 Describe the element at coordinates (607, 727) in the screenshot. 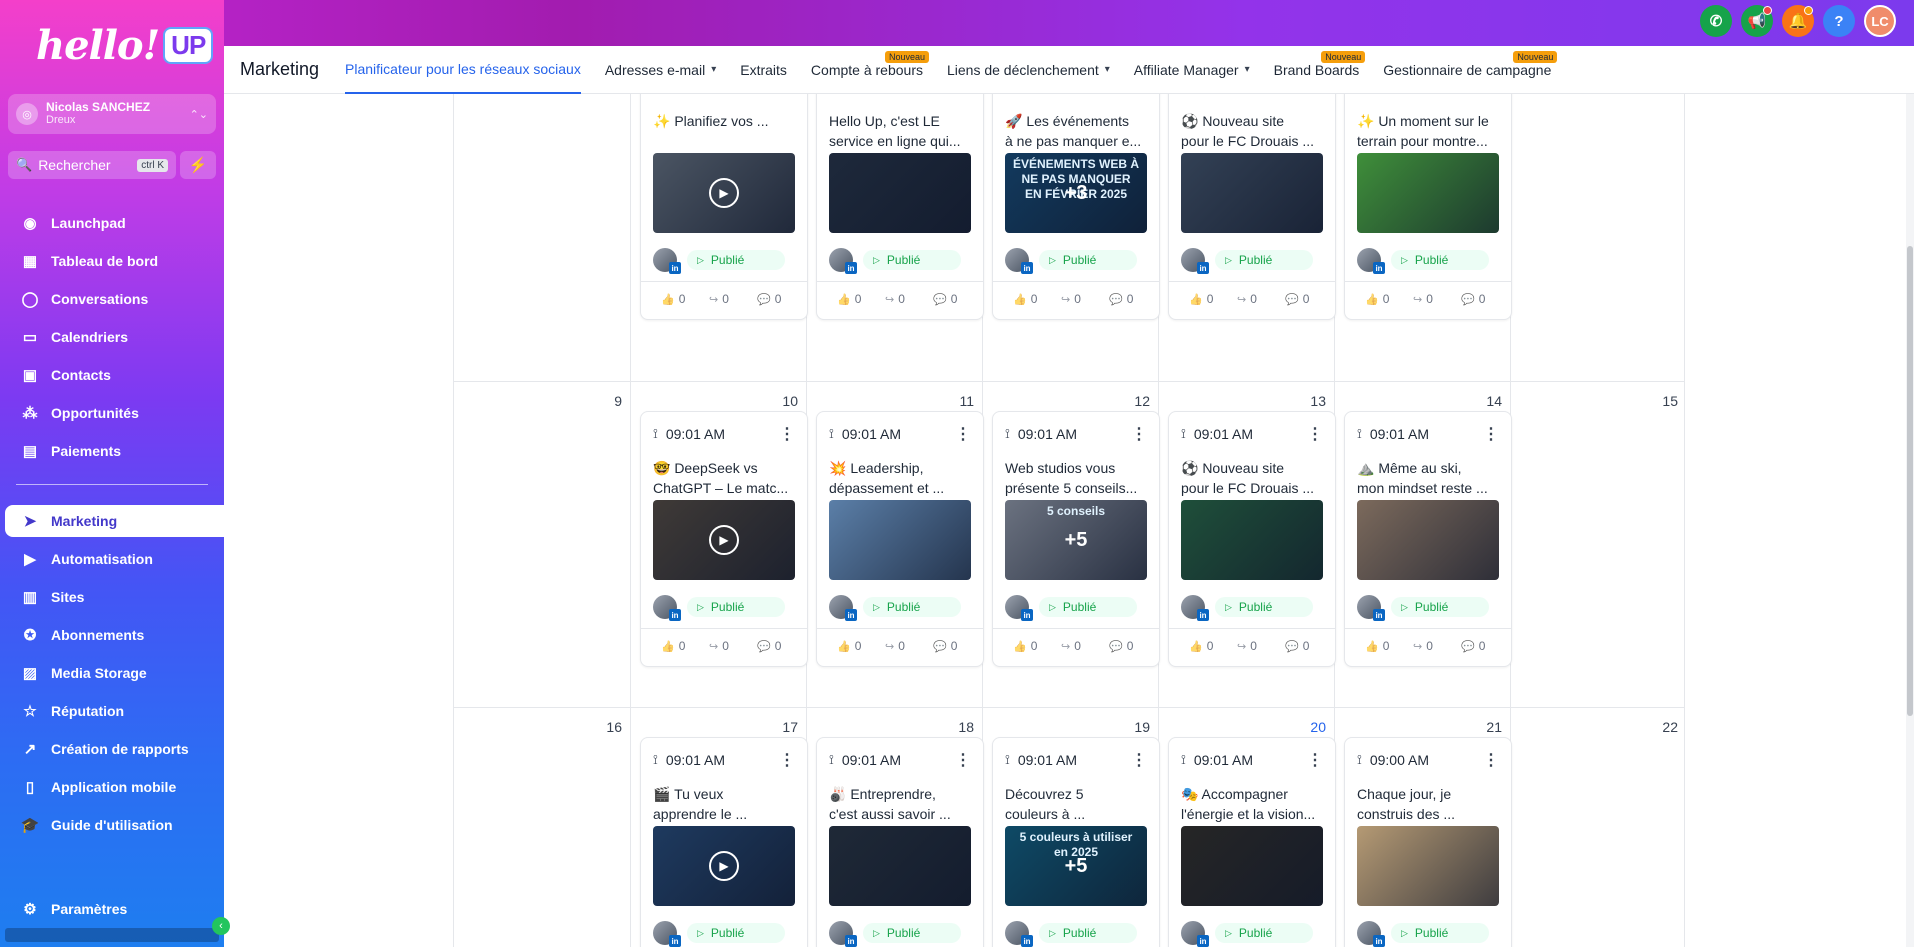

I see `day-number: 16` at that location.